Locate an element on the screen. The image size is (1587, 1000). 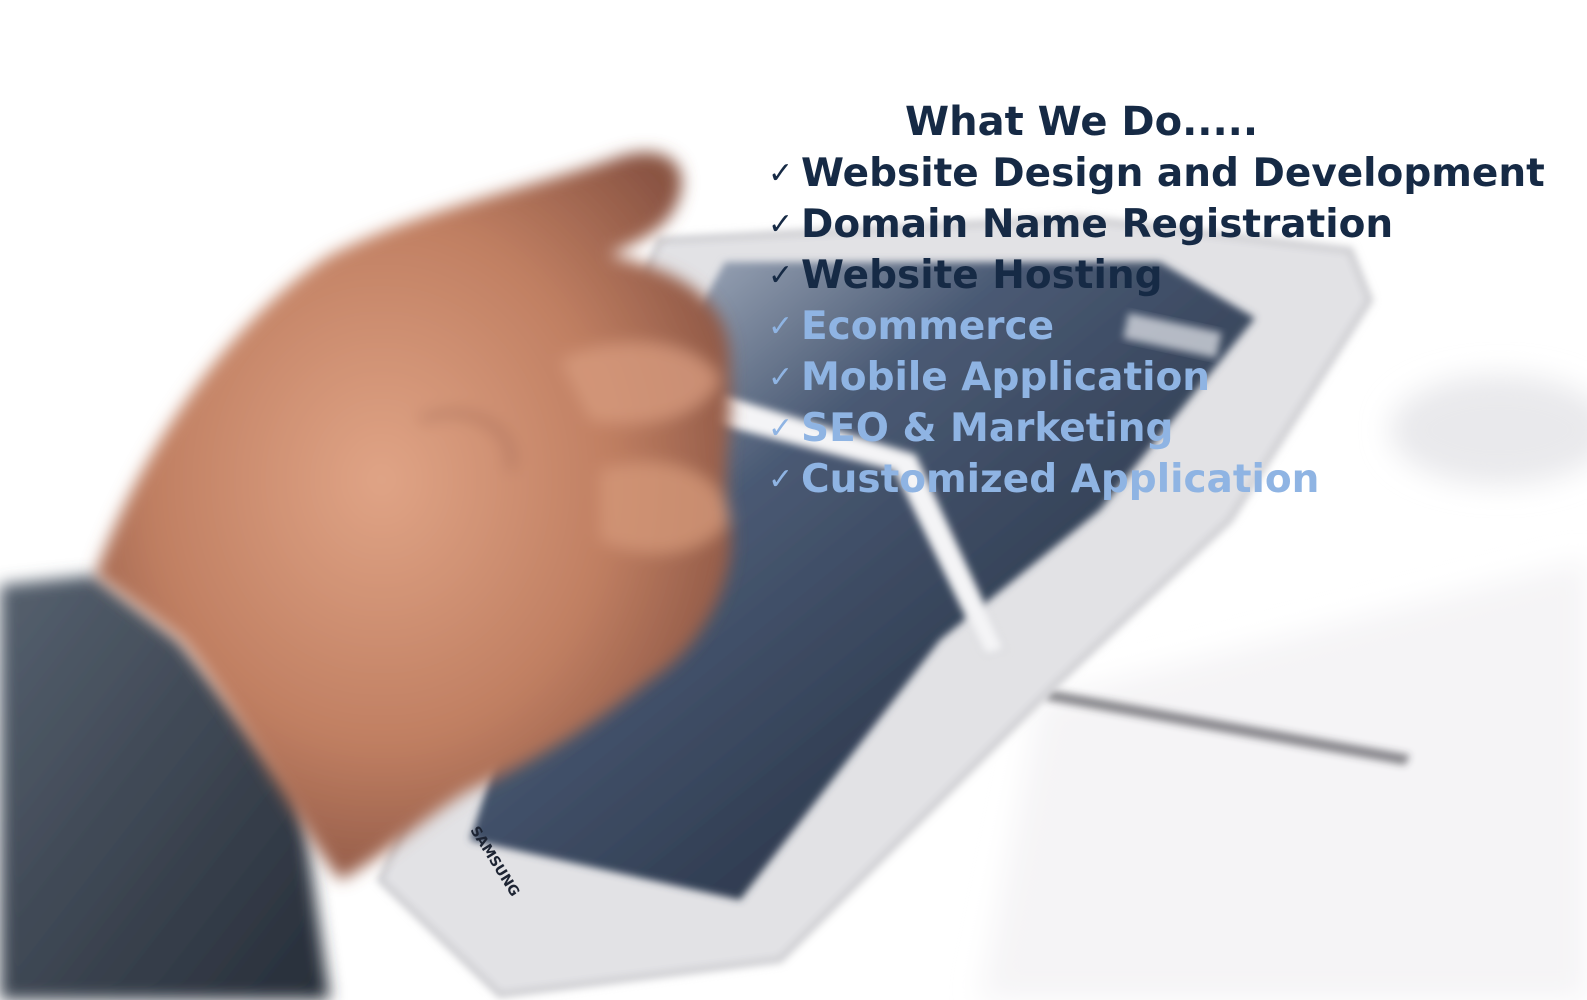
service-label: Mobile Application is located at coordinates (1006, 377).